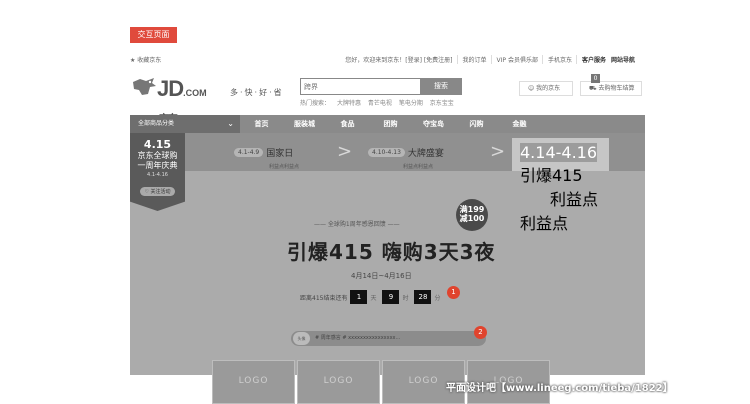 Image resolution: width=750 pixels, height=404 pixels. What do you see at coordinates (476, 124) in the screenshot?
I see `nav-item-flash: 闪购` at bounding box center [476, 124].